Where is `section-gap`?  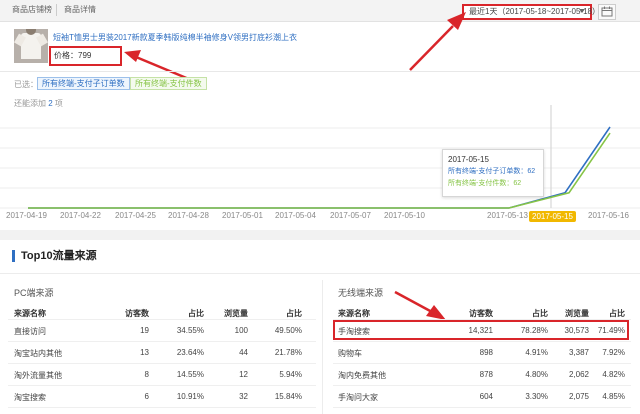
section-gap is located at coordinates (320, 235).